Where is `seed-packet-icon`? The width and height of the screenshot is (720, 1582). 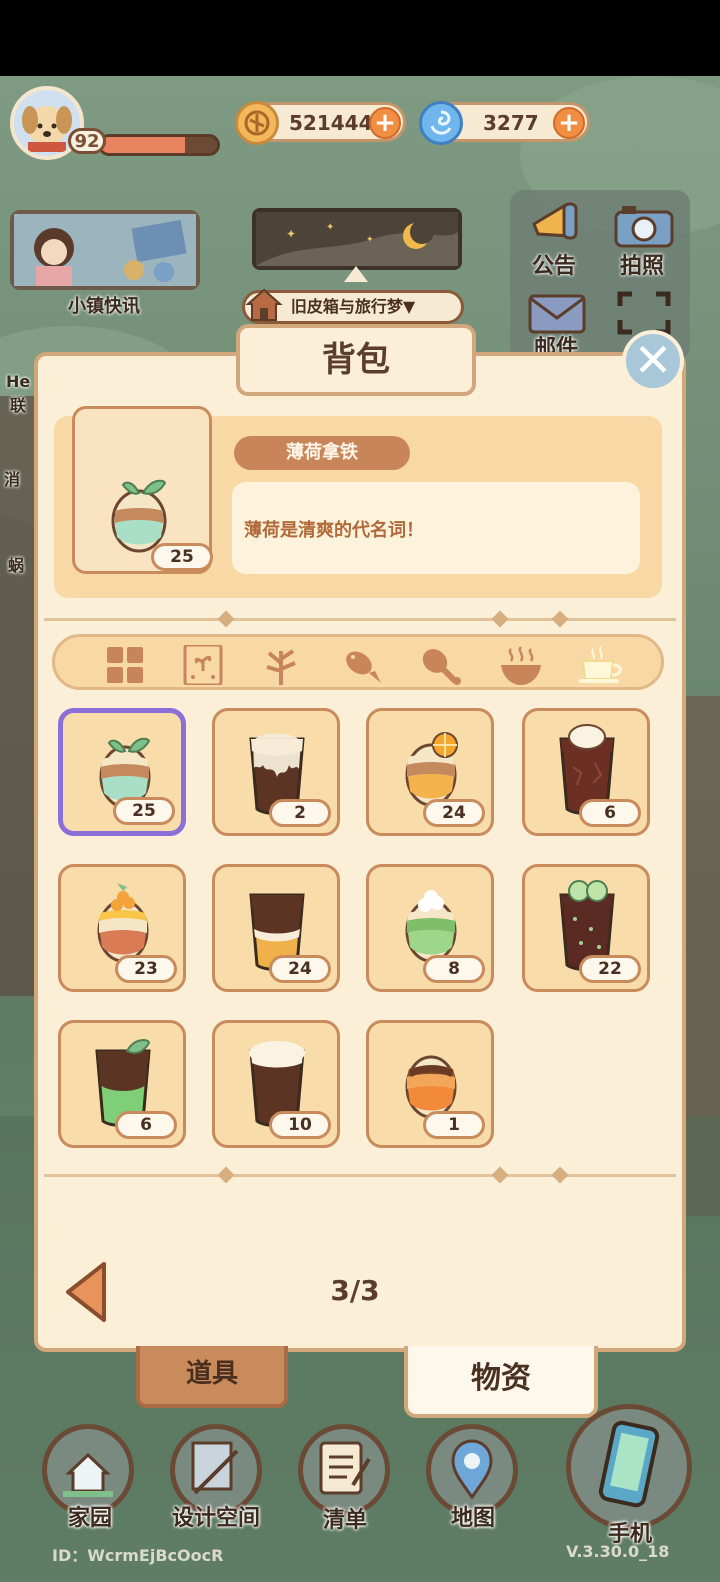 seed-packet-icon is located at coordinates (203, 665).